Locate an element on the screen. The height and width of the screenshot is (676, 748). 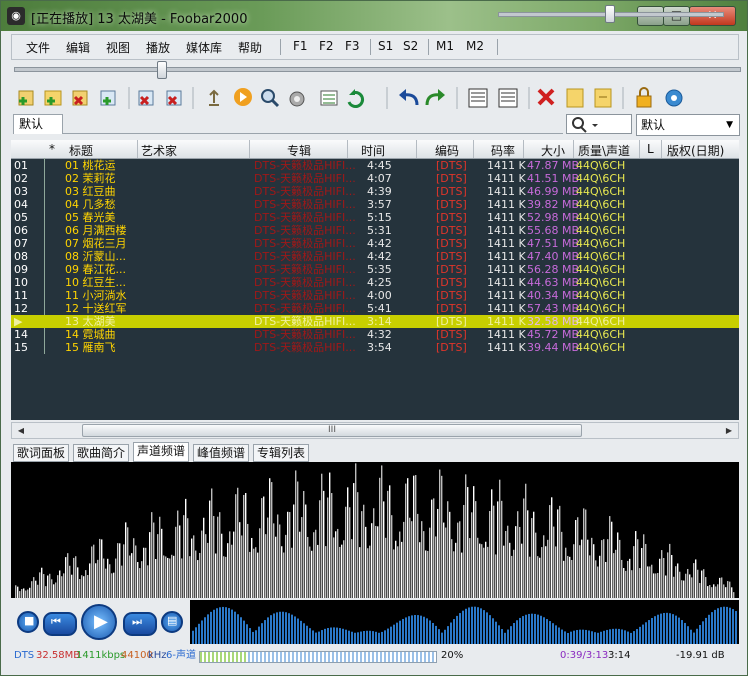
cell-codec: [DTS] is located at coordinates (451, 308).